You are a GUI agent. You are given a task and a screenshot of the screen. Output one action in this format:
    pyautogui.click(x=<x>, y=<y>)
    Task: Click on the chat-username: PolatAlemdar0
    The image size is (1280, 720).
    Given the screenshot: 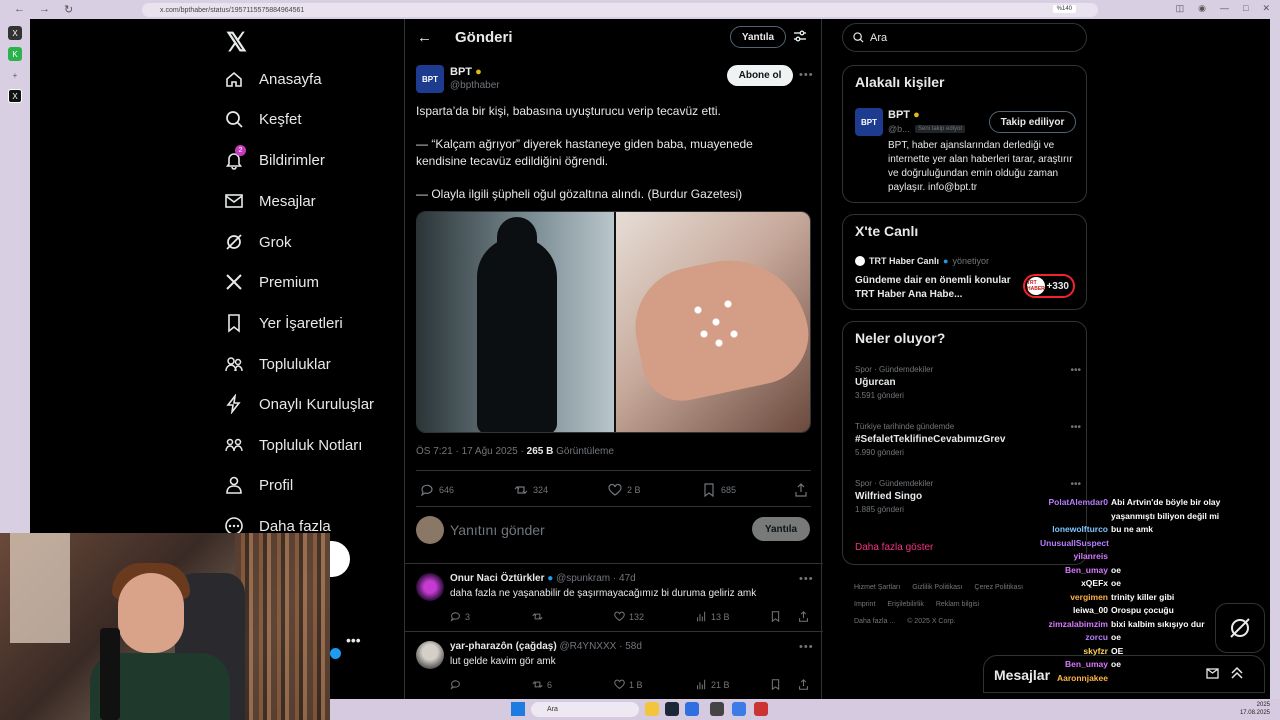 What is the action you would take?
    pyautogui.click(x=1074, y=502)
    